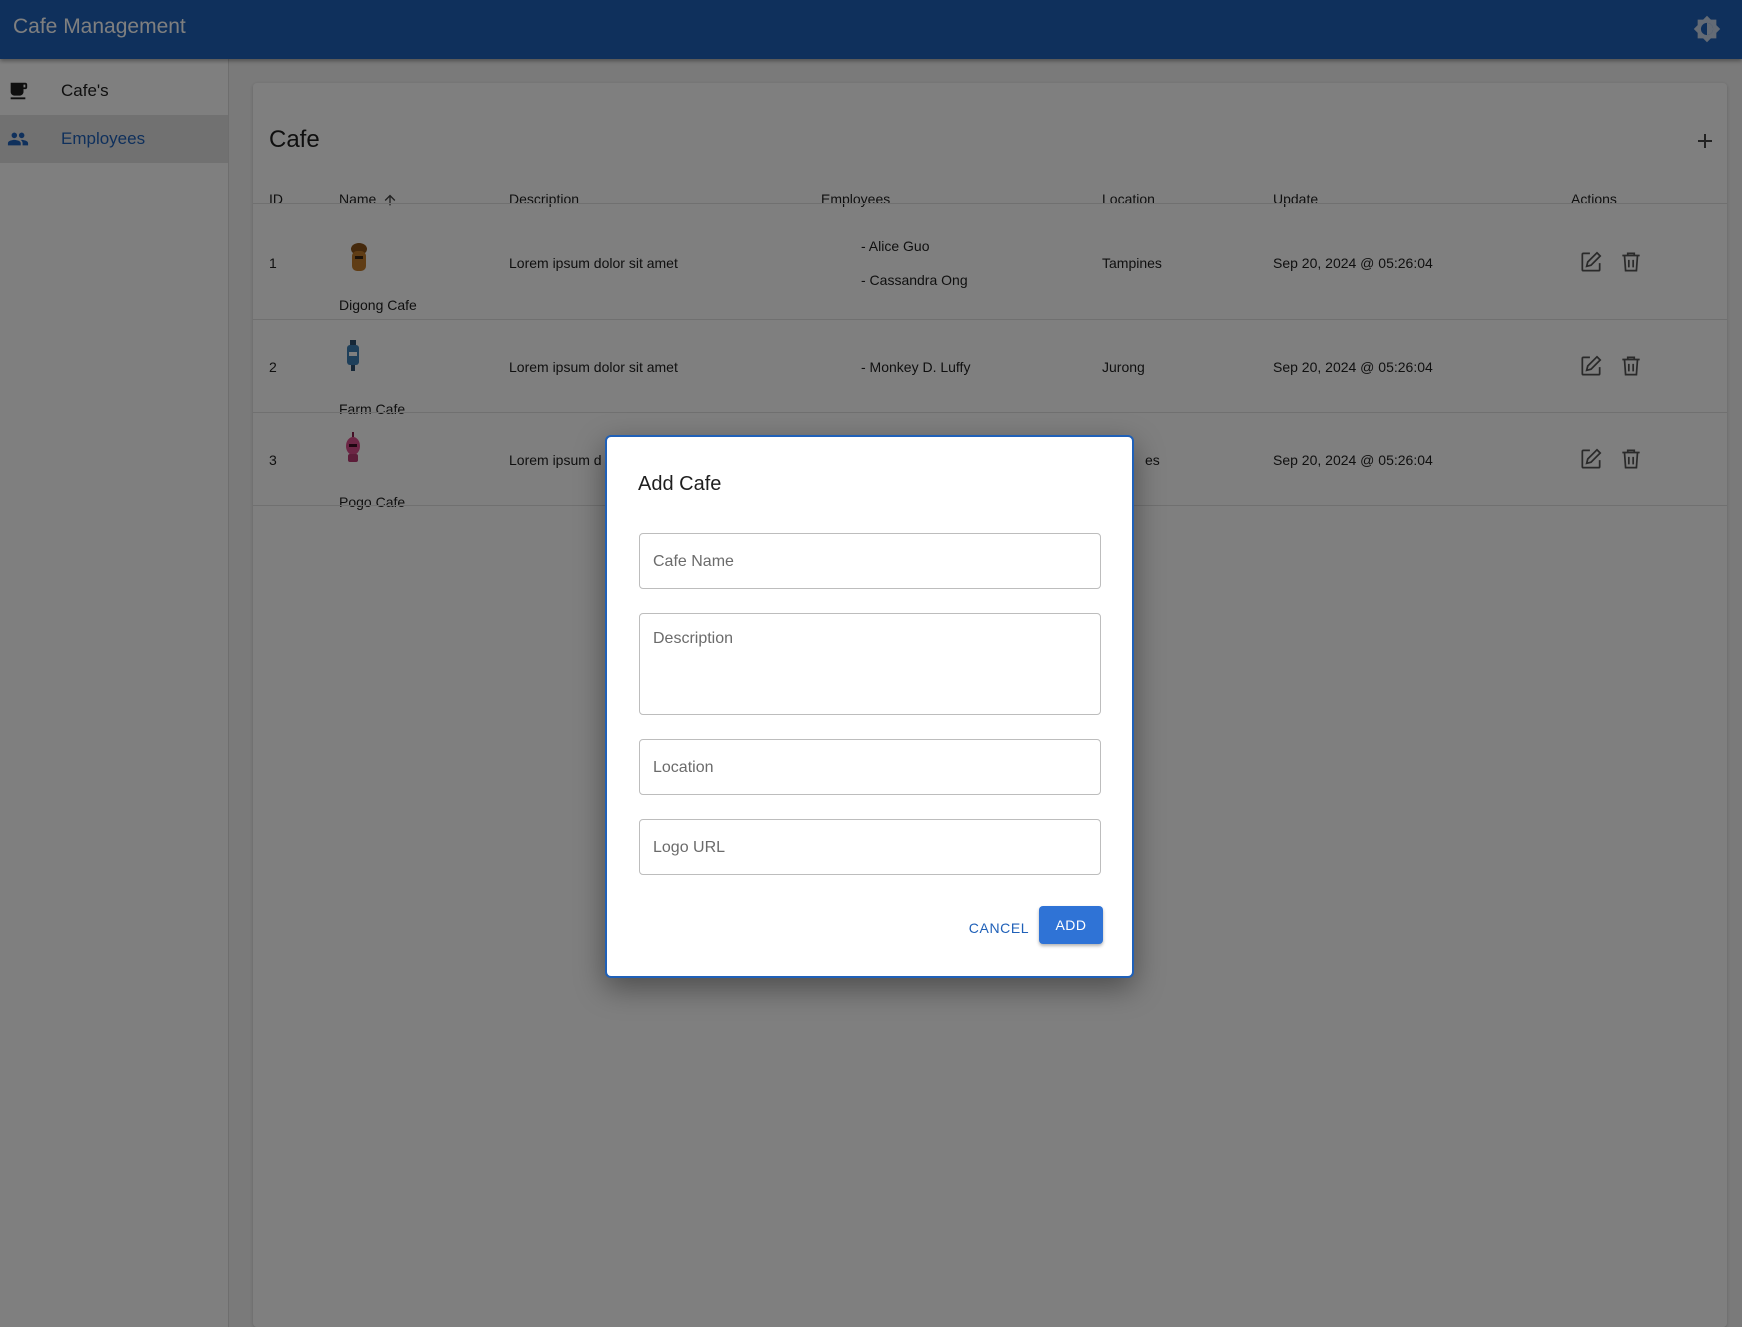 The height and width of the screenshot is (1327, 1742). I want to click on location-input, so click(870, 768).